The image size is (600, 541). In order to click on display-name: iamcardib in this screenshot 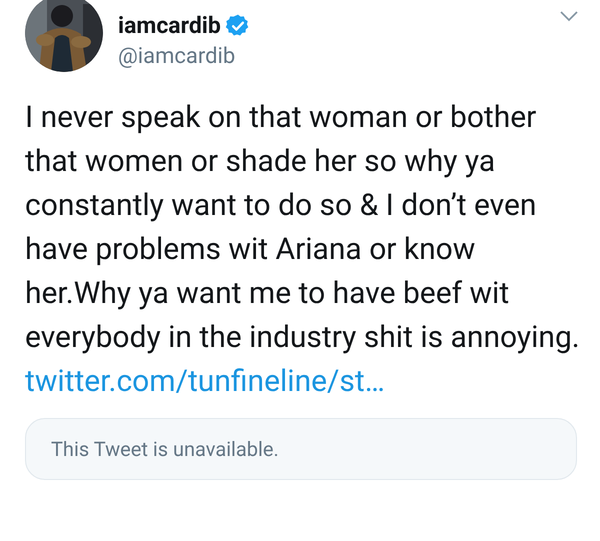, I will do `click(169, 26)`.